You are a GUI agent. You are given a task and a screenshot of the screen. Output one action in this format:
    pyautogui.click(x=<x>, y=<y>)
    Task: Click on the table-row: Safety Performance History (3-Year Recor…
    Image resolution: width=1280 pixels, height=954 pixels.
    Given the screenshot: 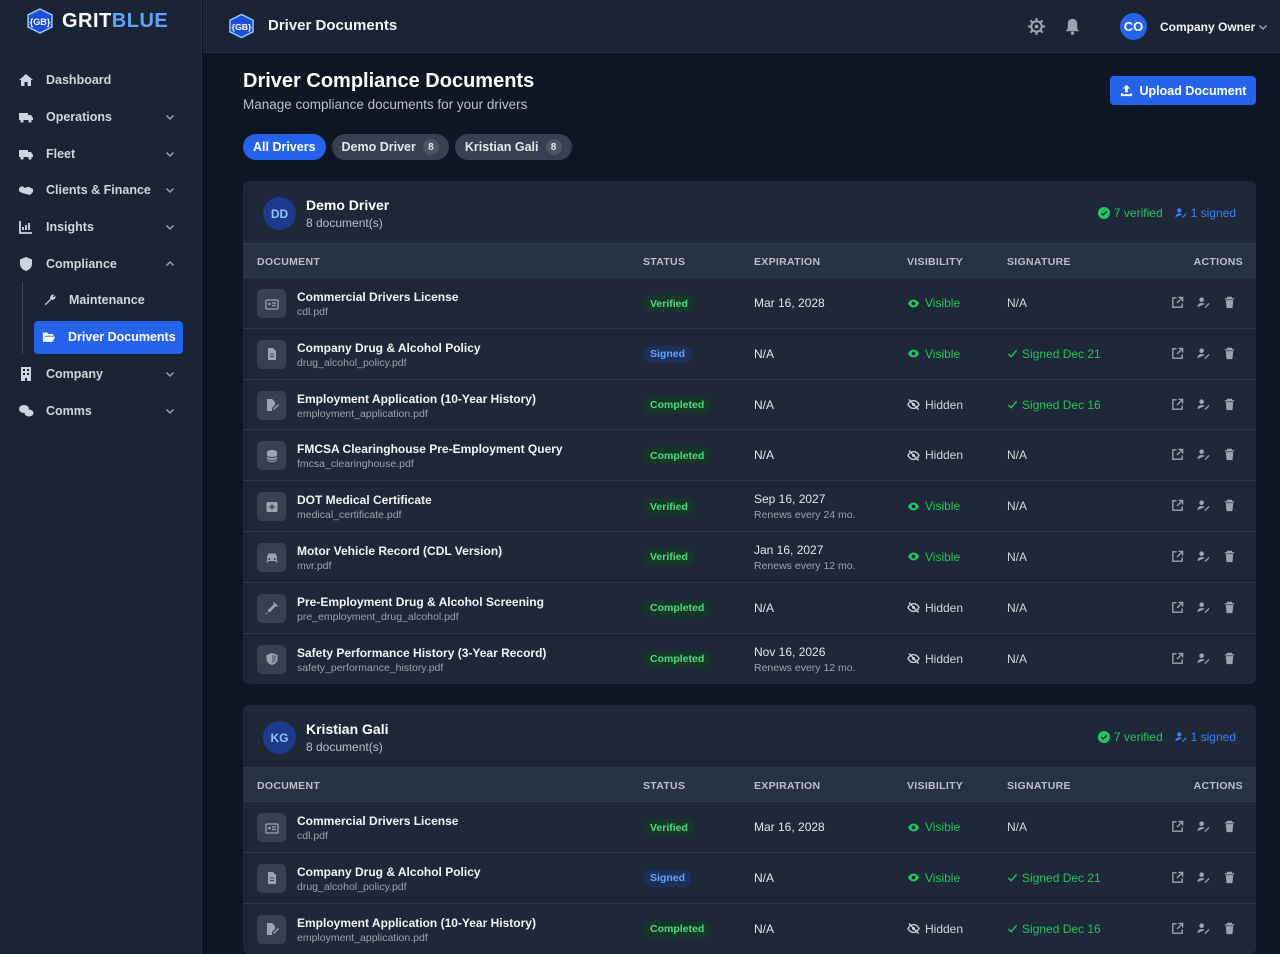 What is the action you would take?
    pyautogui.click(x=749, y=659)
    